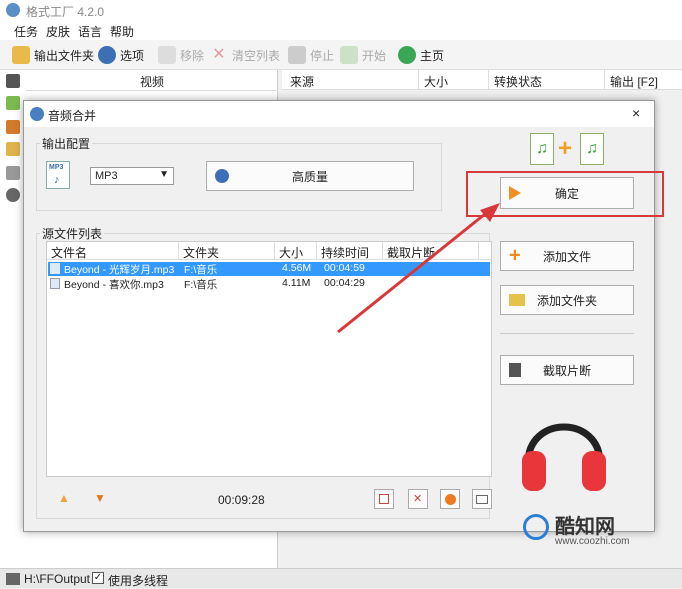 The width and height of the screenshot is (682, 589). What do you see at coordinates (564, 457) in the screenshot?
I see `headphones-icon` at bounding box center [564, 457].